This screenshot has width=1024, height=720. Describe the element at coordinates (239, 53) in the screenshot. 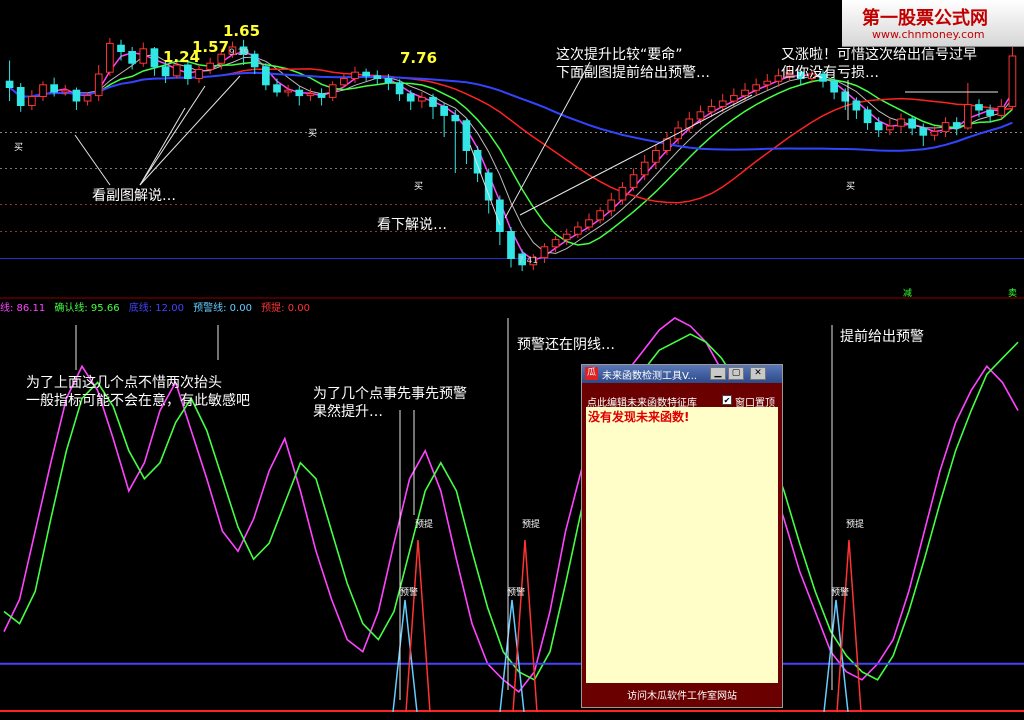

I see `price-label-small: 9.39` at that location.